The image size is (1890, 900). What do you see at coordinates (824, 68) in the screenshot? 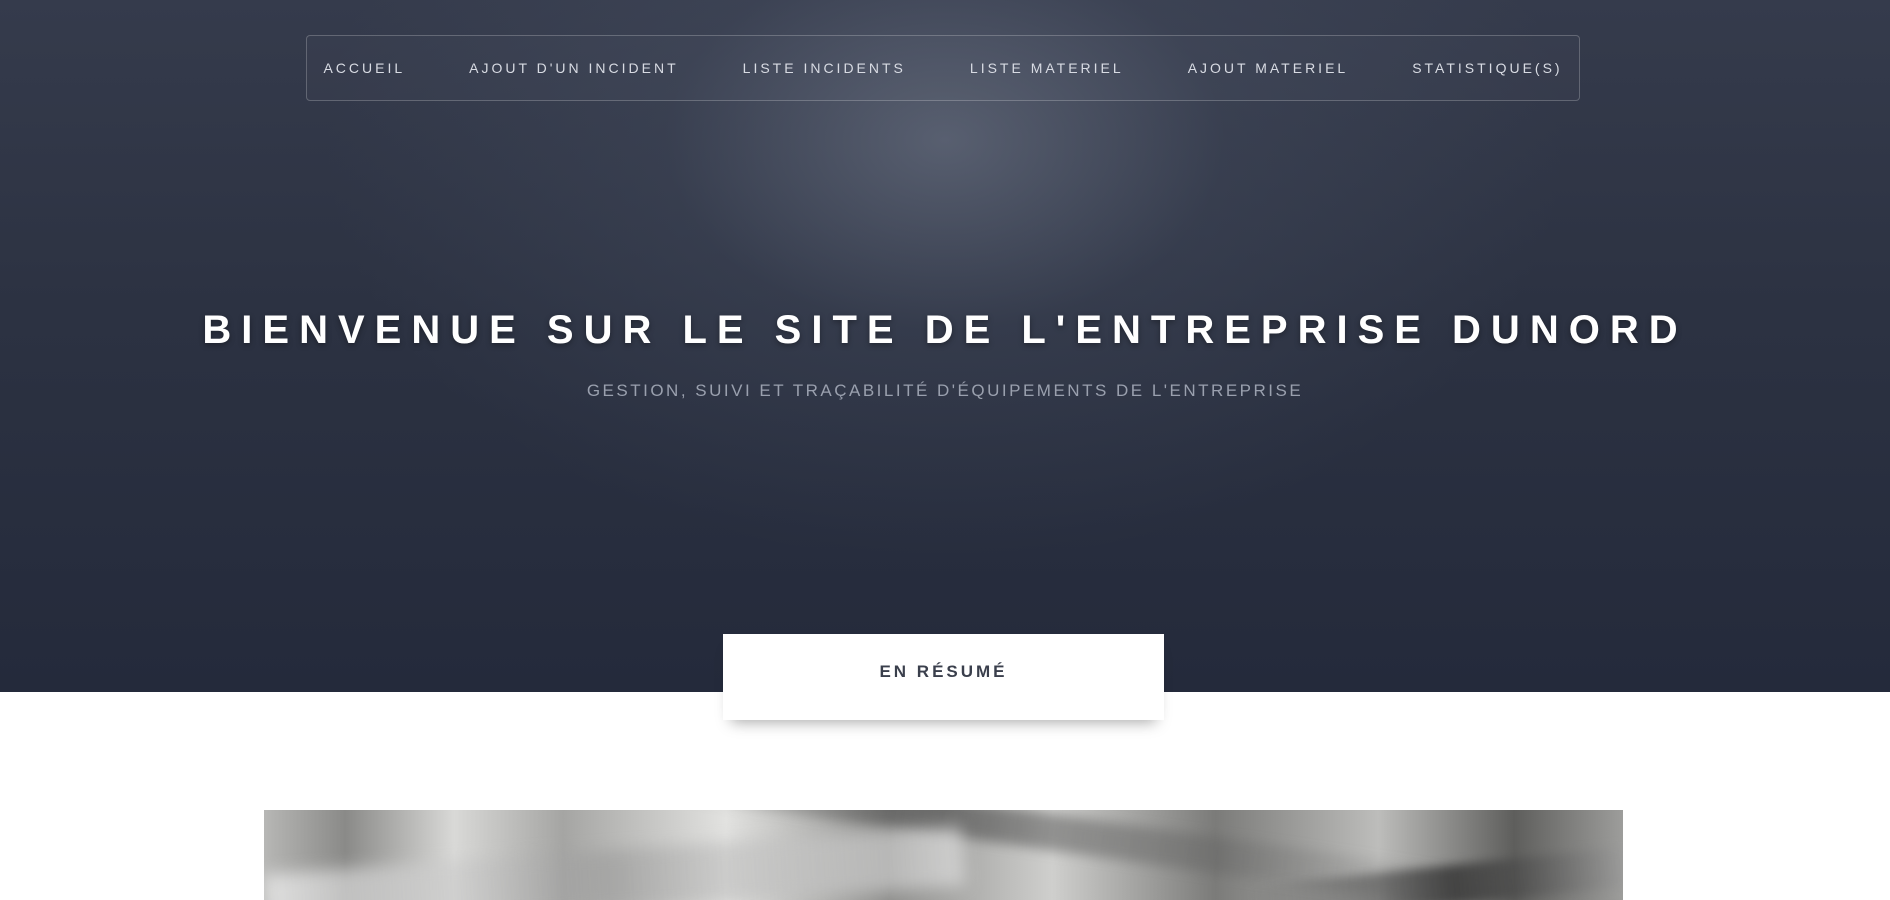
I see `nav-item-liste-incidents: LISTE INCIDENTS` at bounding box center [824, 68].